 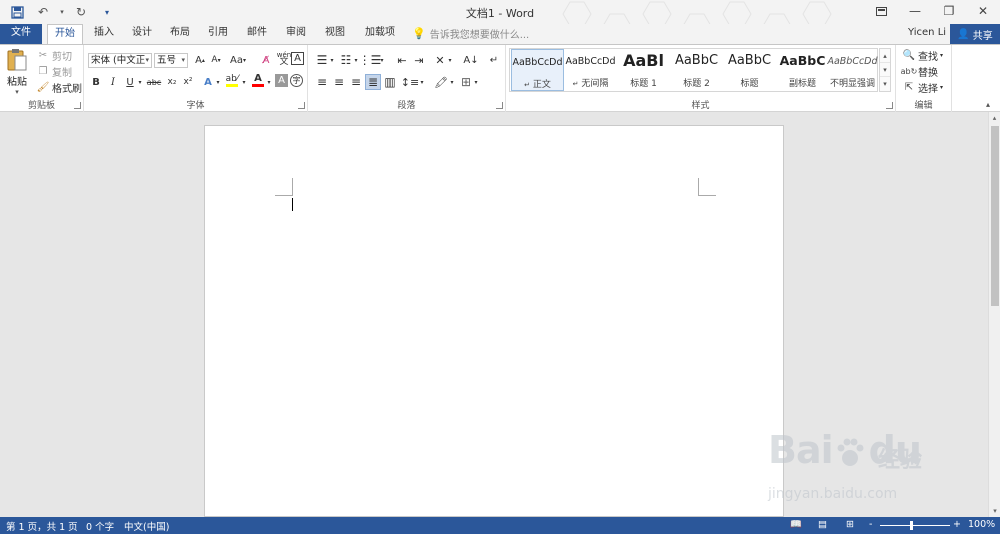 I want to click on style-normal: AaBbCcDd ↵ 正文, so click(x=537, y=70).